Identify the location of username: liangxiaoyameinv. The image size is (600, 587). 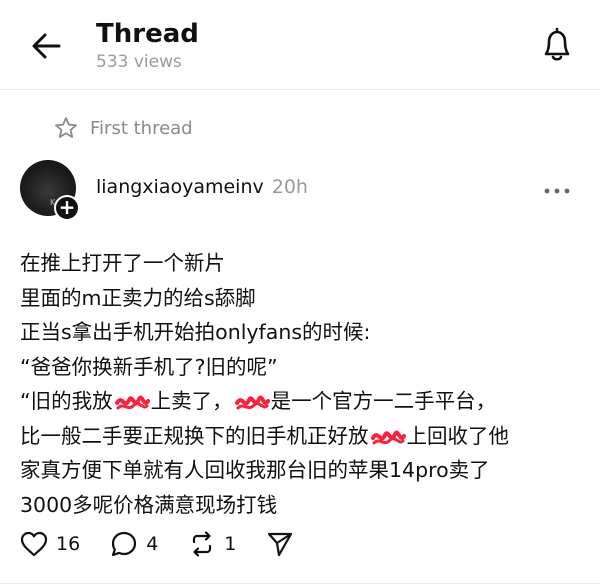
(180, 187).